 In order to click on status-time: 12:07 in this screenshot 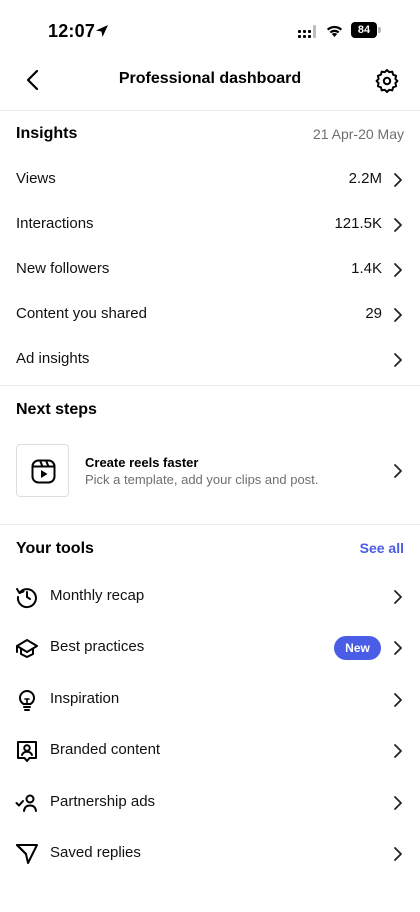, I will do `click(72, 31)`.